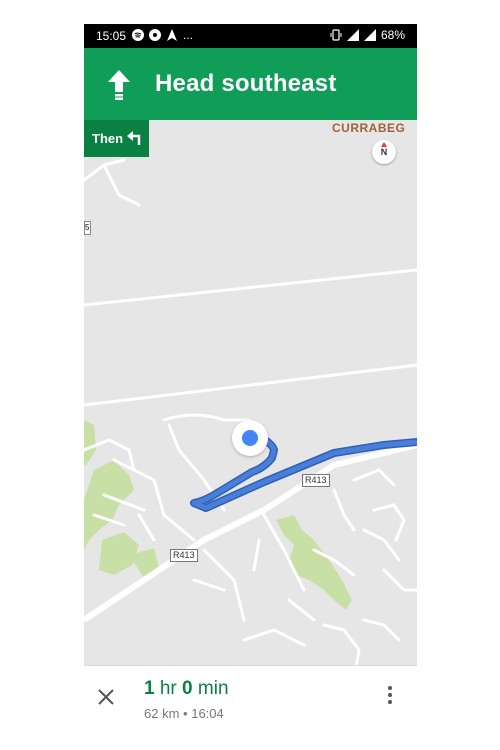 Image resolution: width=500 pixels, height=750 pixels. I want to click on compass-label: N, so click(384, 152).